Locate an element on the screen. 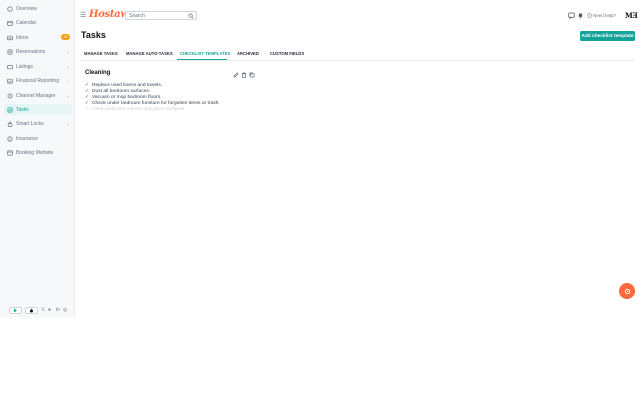 The image size is (640, 400). sidebar-item-insurance: Insurance is located at coordinates (38, 138).